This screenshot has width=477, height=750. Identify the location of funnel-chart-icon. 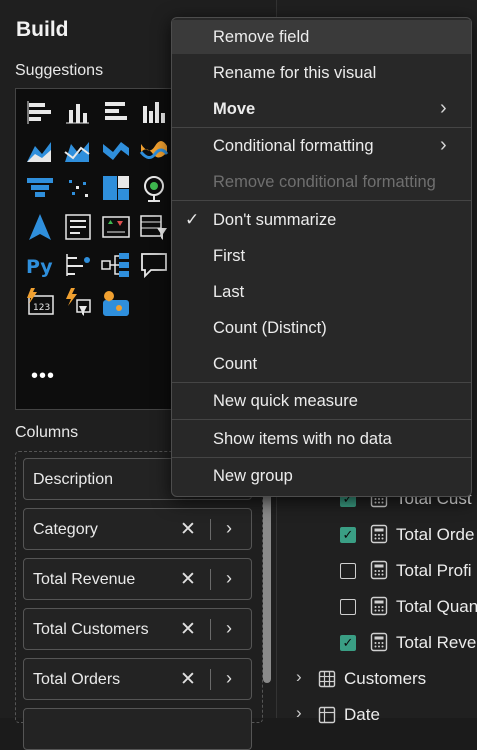
(42, 191).